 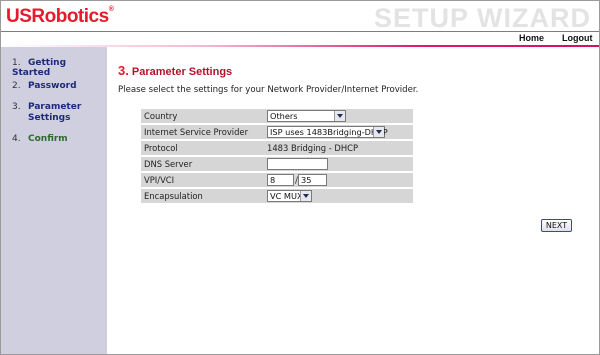 I want to click on sidebar-item-confirm: 4. Confirm, so click(x=40, y=139).